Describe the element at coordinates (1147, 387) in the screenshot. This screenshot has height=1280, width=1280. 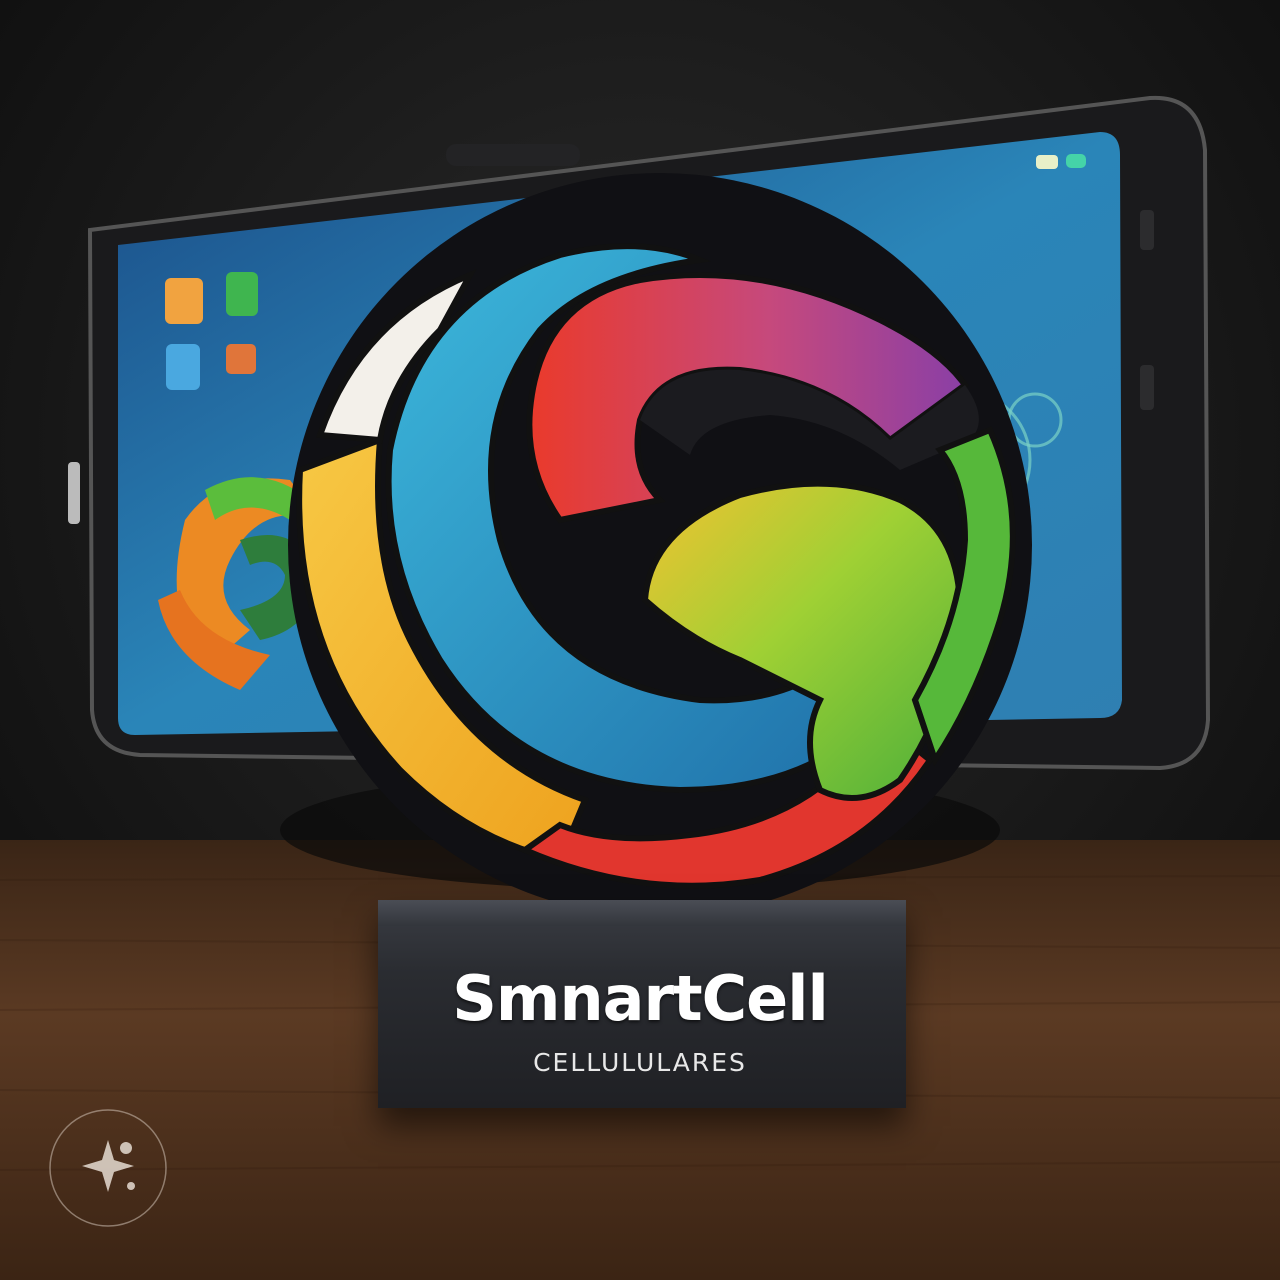
I see `power-button` at that location.